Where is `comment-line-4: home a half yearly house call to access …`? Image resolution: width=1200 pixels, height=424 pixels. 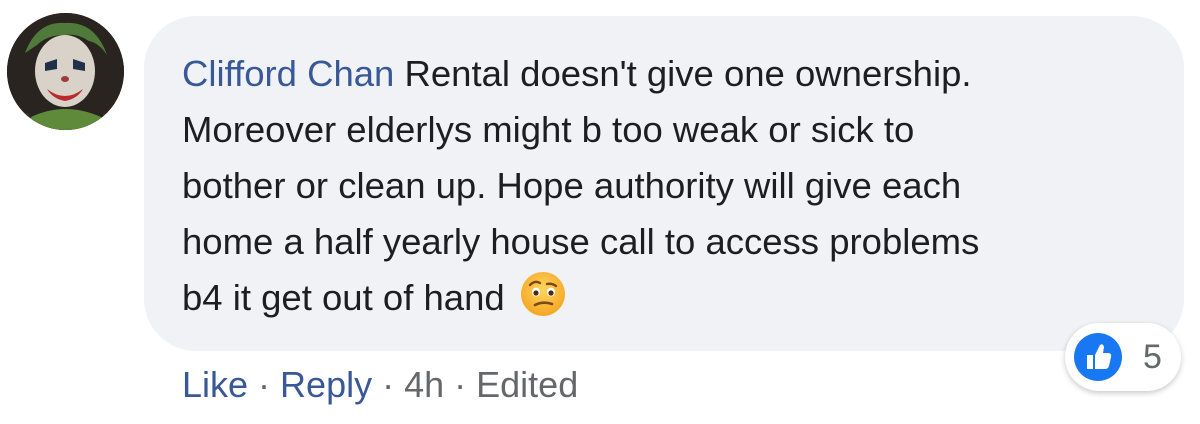
comment-line-4: home a half yearly house call to access … is located at coordinates (581, 241).